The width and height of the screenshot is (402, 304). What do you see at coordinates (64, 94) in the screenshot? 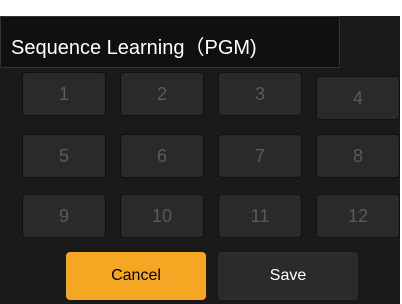
I see `sequence-slot-1: 1` at bounding box center [64, 94].